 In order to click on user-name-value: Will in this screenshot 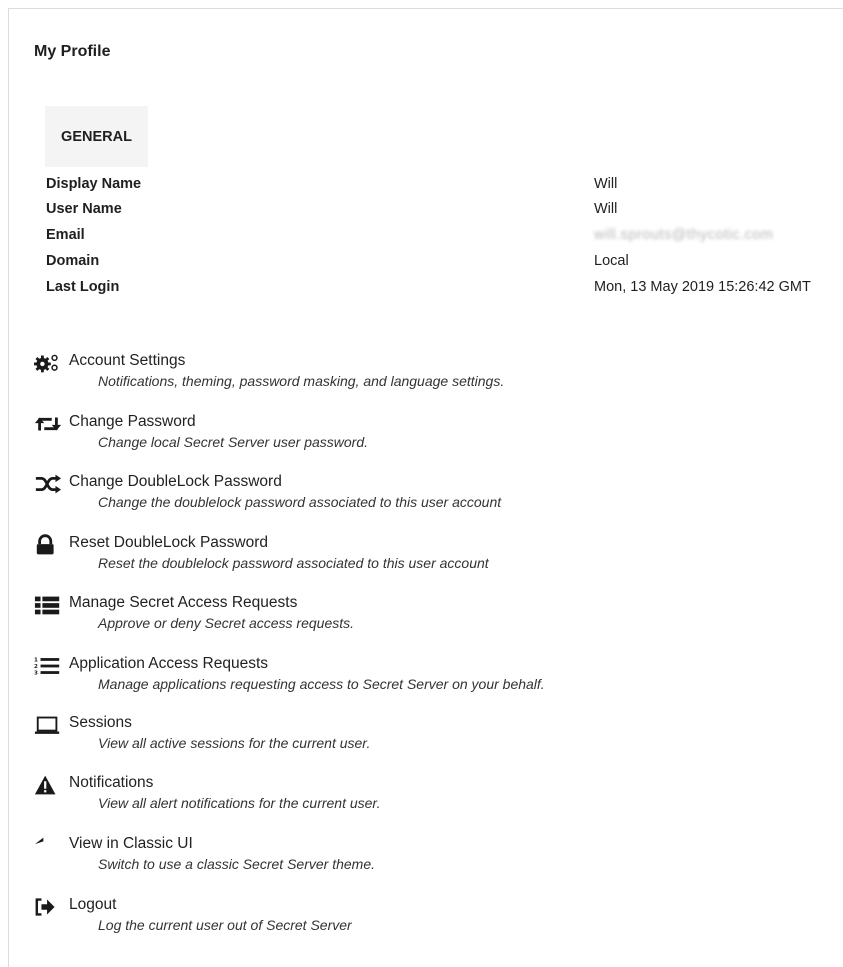, I will do `click(606, 209)`.